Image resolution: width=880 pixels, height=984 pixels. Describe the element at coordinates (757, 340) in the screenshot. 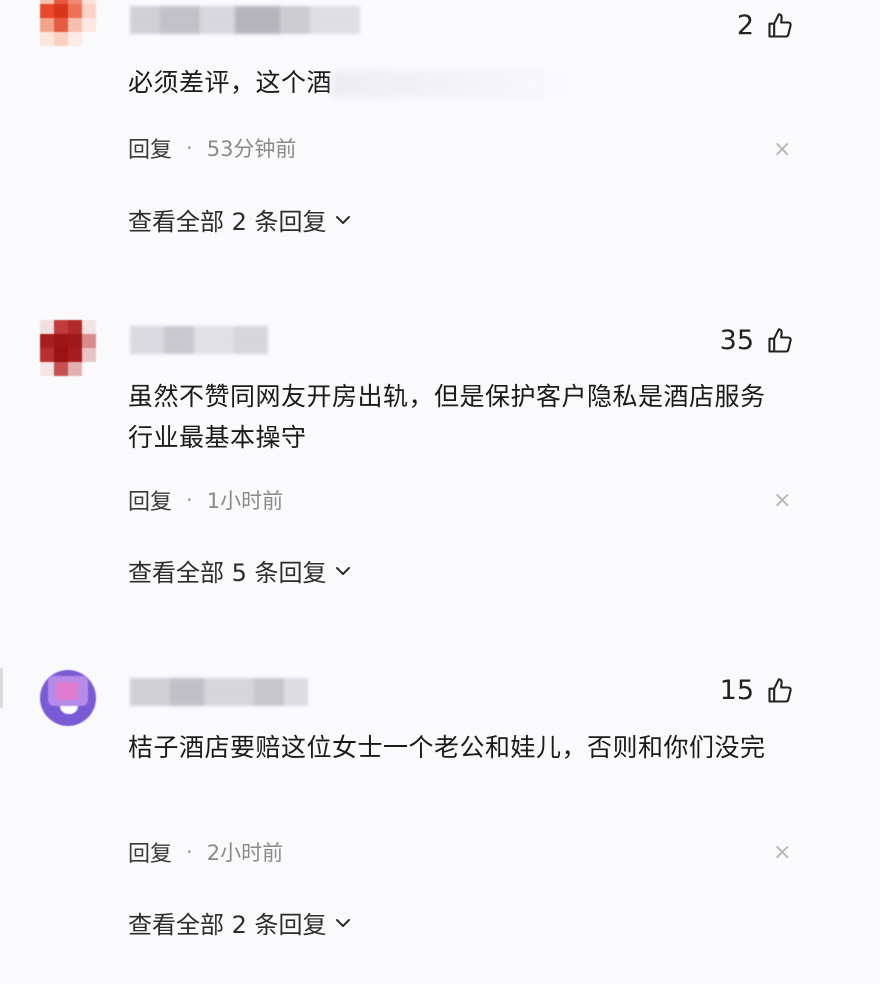

I see `like-counter: 35` at that location.